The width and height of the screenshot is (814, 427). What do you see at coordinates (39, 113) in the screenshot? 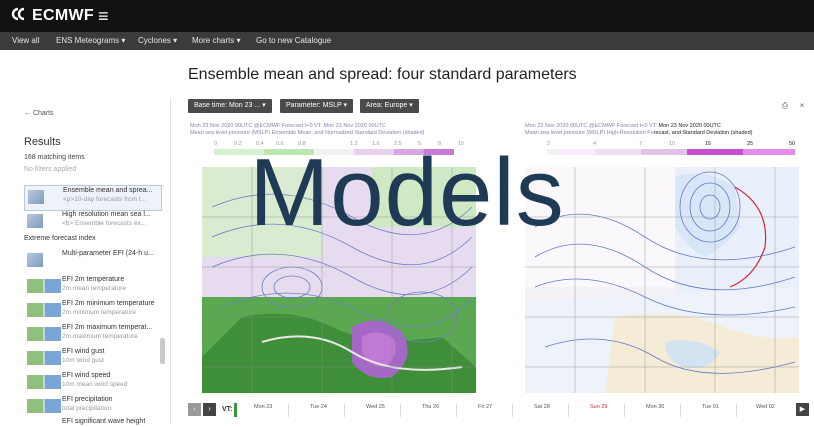
I see `back-to-charts-link: ← Charts` at bounding box center [39, 113].